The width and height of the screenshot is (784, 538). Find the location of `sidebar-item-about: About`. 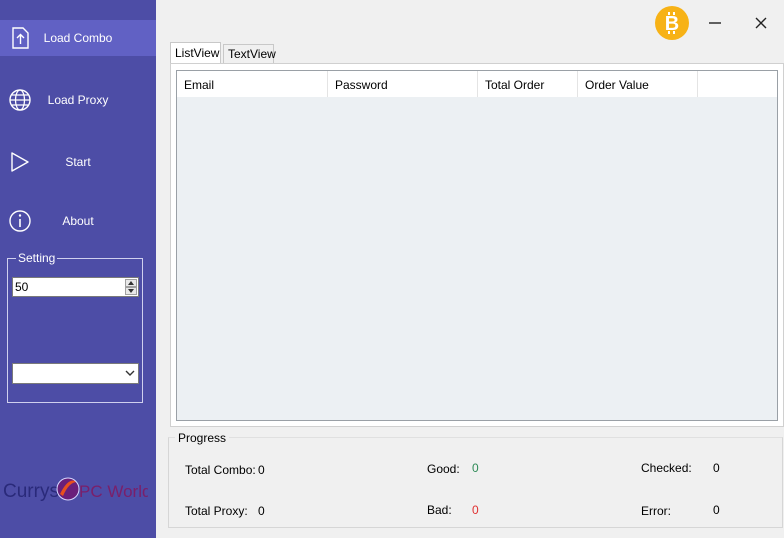

sidebar-item-about: About is located at coordinates (78, 221).